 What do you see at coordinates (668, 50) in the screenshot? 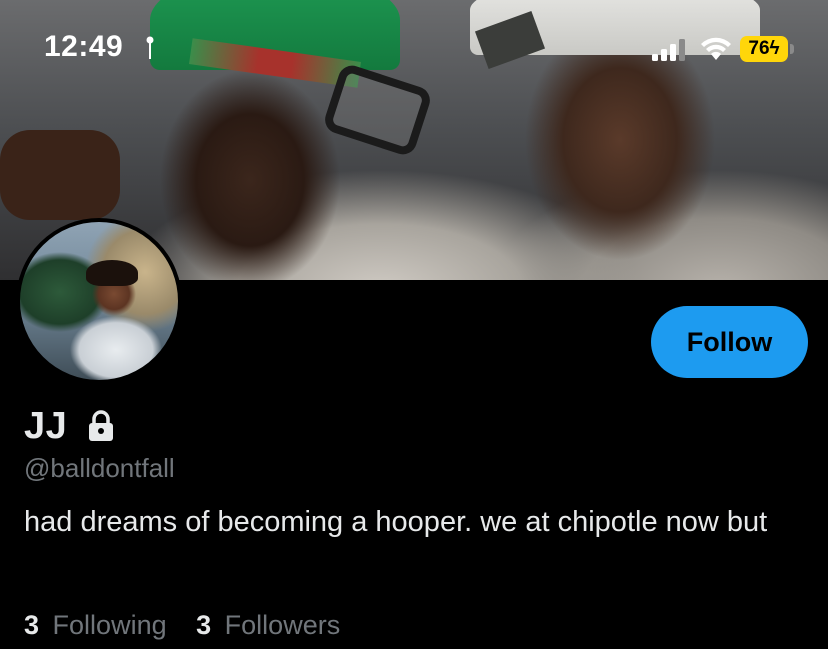
I see `cellular-signal-icon` at bounding box center [668, 50].